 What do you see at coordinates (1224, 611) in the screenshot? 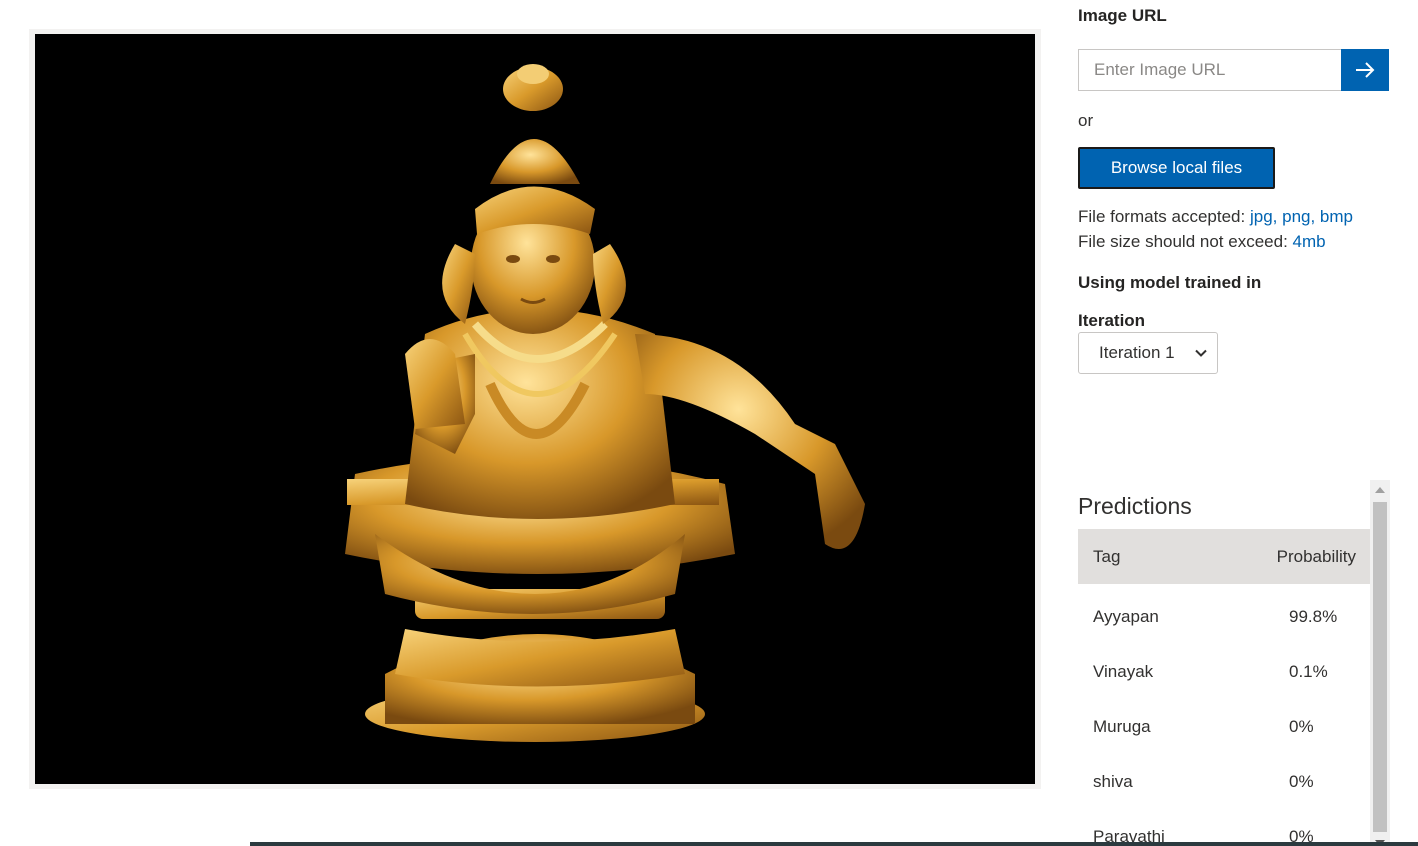
I see `table-row: Ayyapan 99.8%` at bounding box center [1224, 611].